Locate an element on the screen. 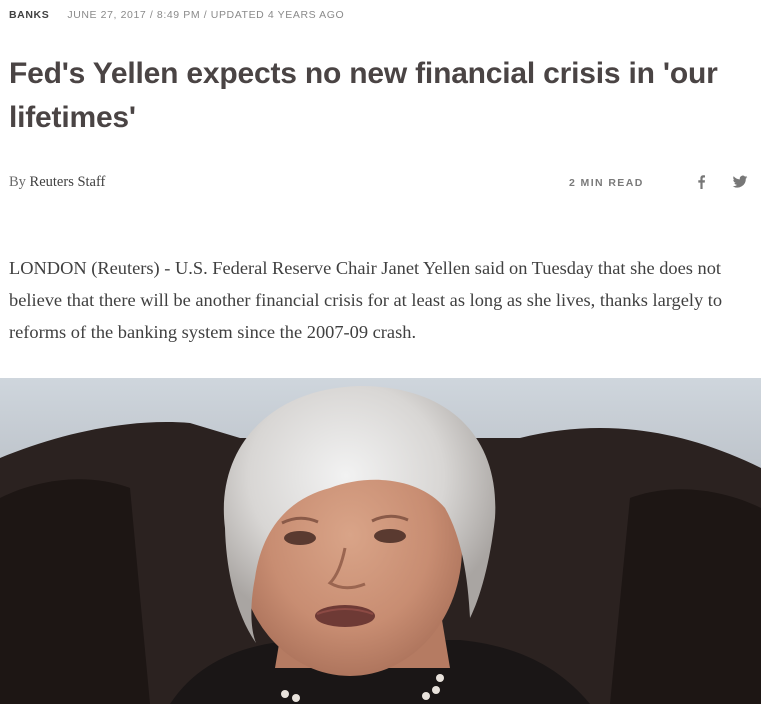  byline-prefix: By is located at coordinates (17, 182).